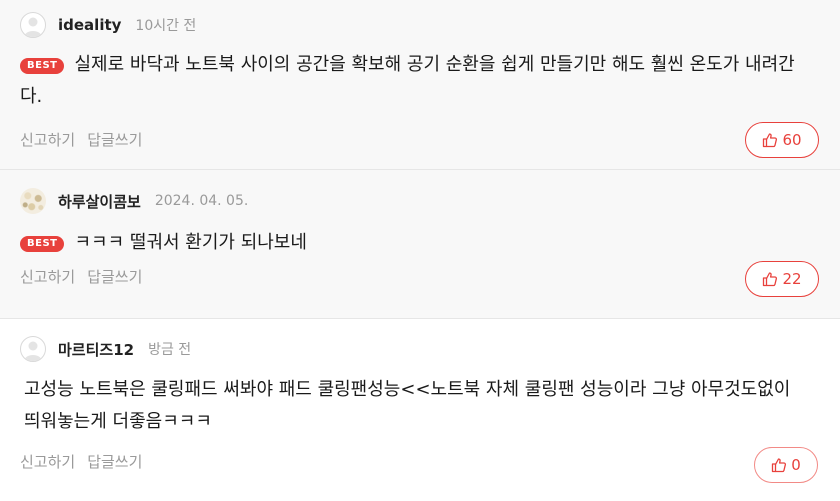 Image resolution: width=840 pixels, height=501 pixels. Describe the element at coordinates (190, 242) in the screenshot. I see `comment-text: ㅋㅋㅋ 떨궈서 환기가 되나보네` at that location.